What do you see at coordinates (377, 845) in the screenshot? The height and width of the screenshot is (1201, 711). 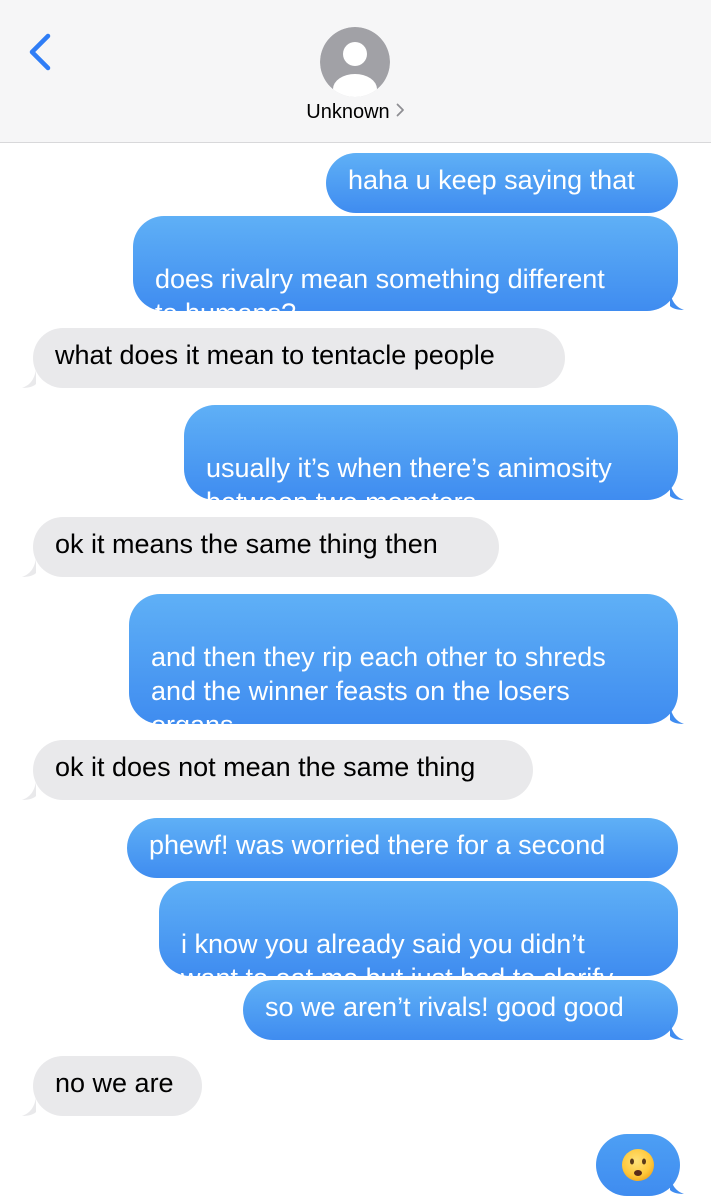 I see `message-text: phewf! was worried there for a second` at bounding box center [377, 845].